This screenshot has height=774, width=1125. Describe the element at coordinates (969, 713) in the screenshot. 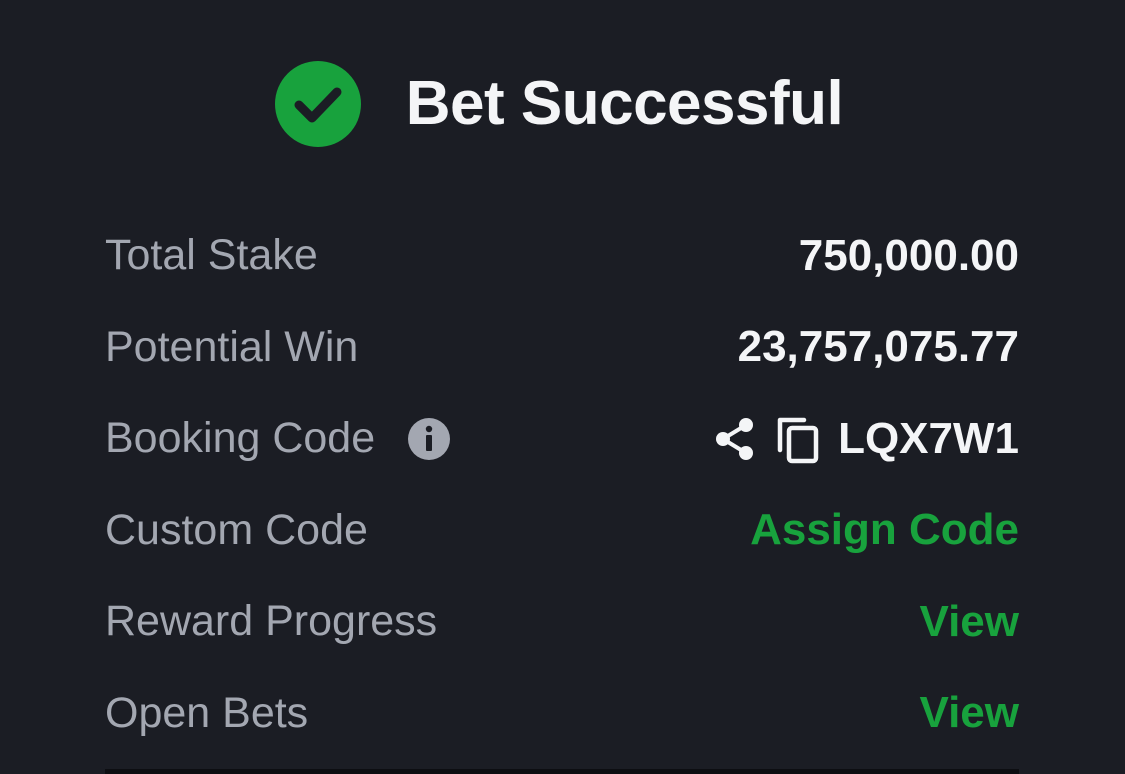

I see `open-bets-view-link: View` at that location.